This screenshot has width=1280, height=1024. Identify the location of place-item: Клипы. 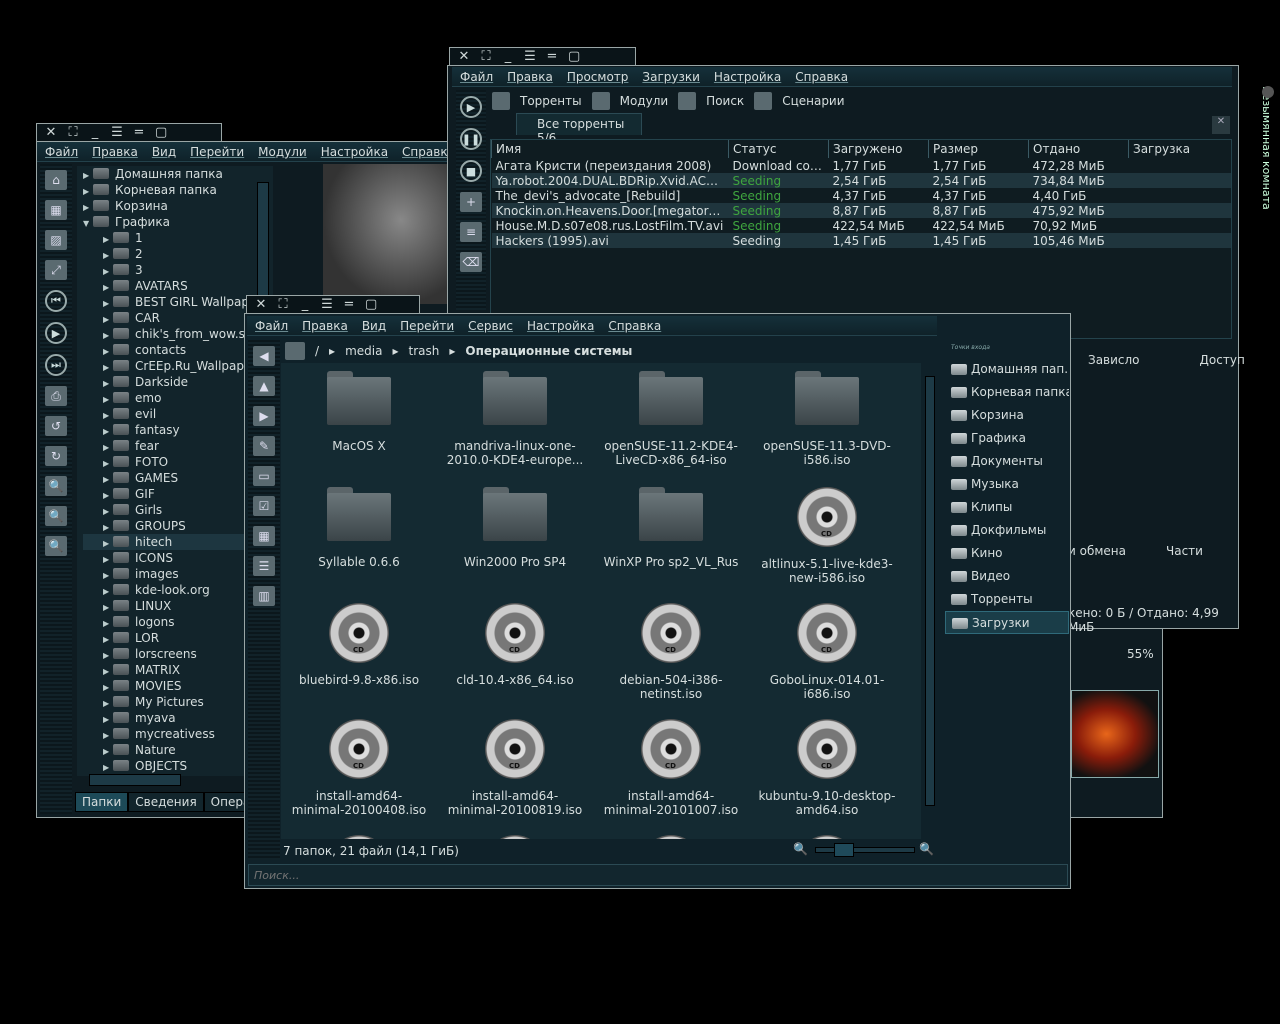
(1007, 507).